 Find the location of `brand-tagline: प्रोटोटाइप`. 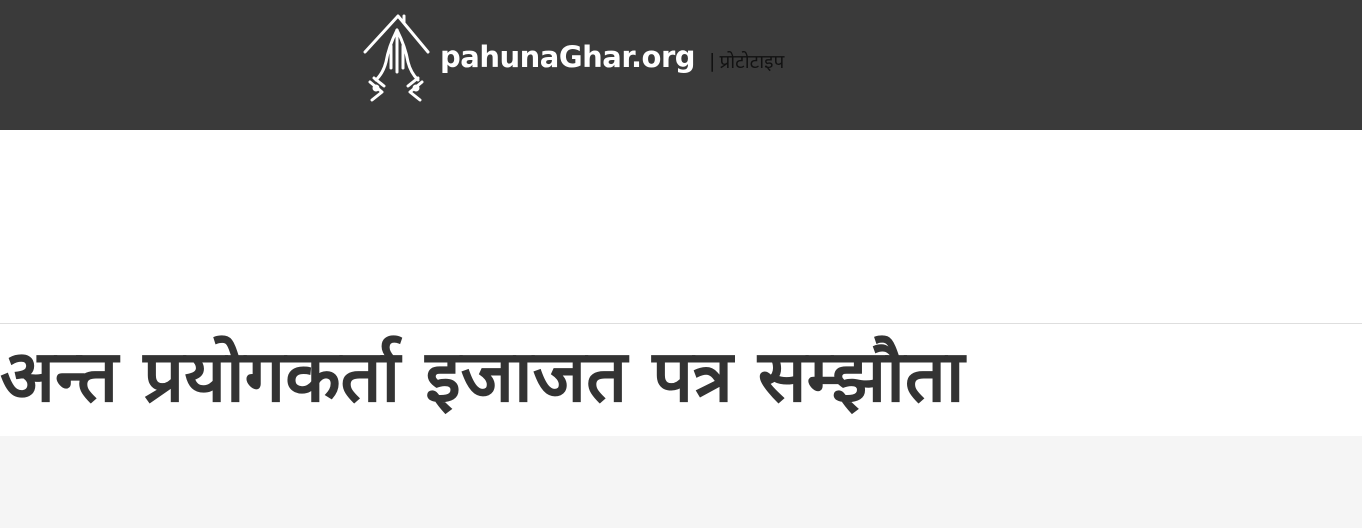

brand-tagline: प्रोटोटाइप is located at coordinates (752, 62).